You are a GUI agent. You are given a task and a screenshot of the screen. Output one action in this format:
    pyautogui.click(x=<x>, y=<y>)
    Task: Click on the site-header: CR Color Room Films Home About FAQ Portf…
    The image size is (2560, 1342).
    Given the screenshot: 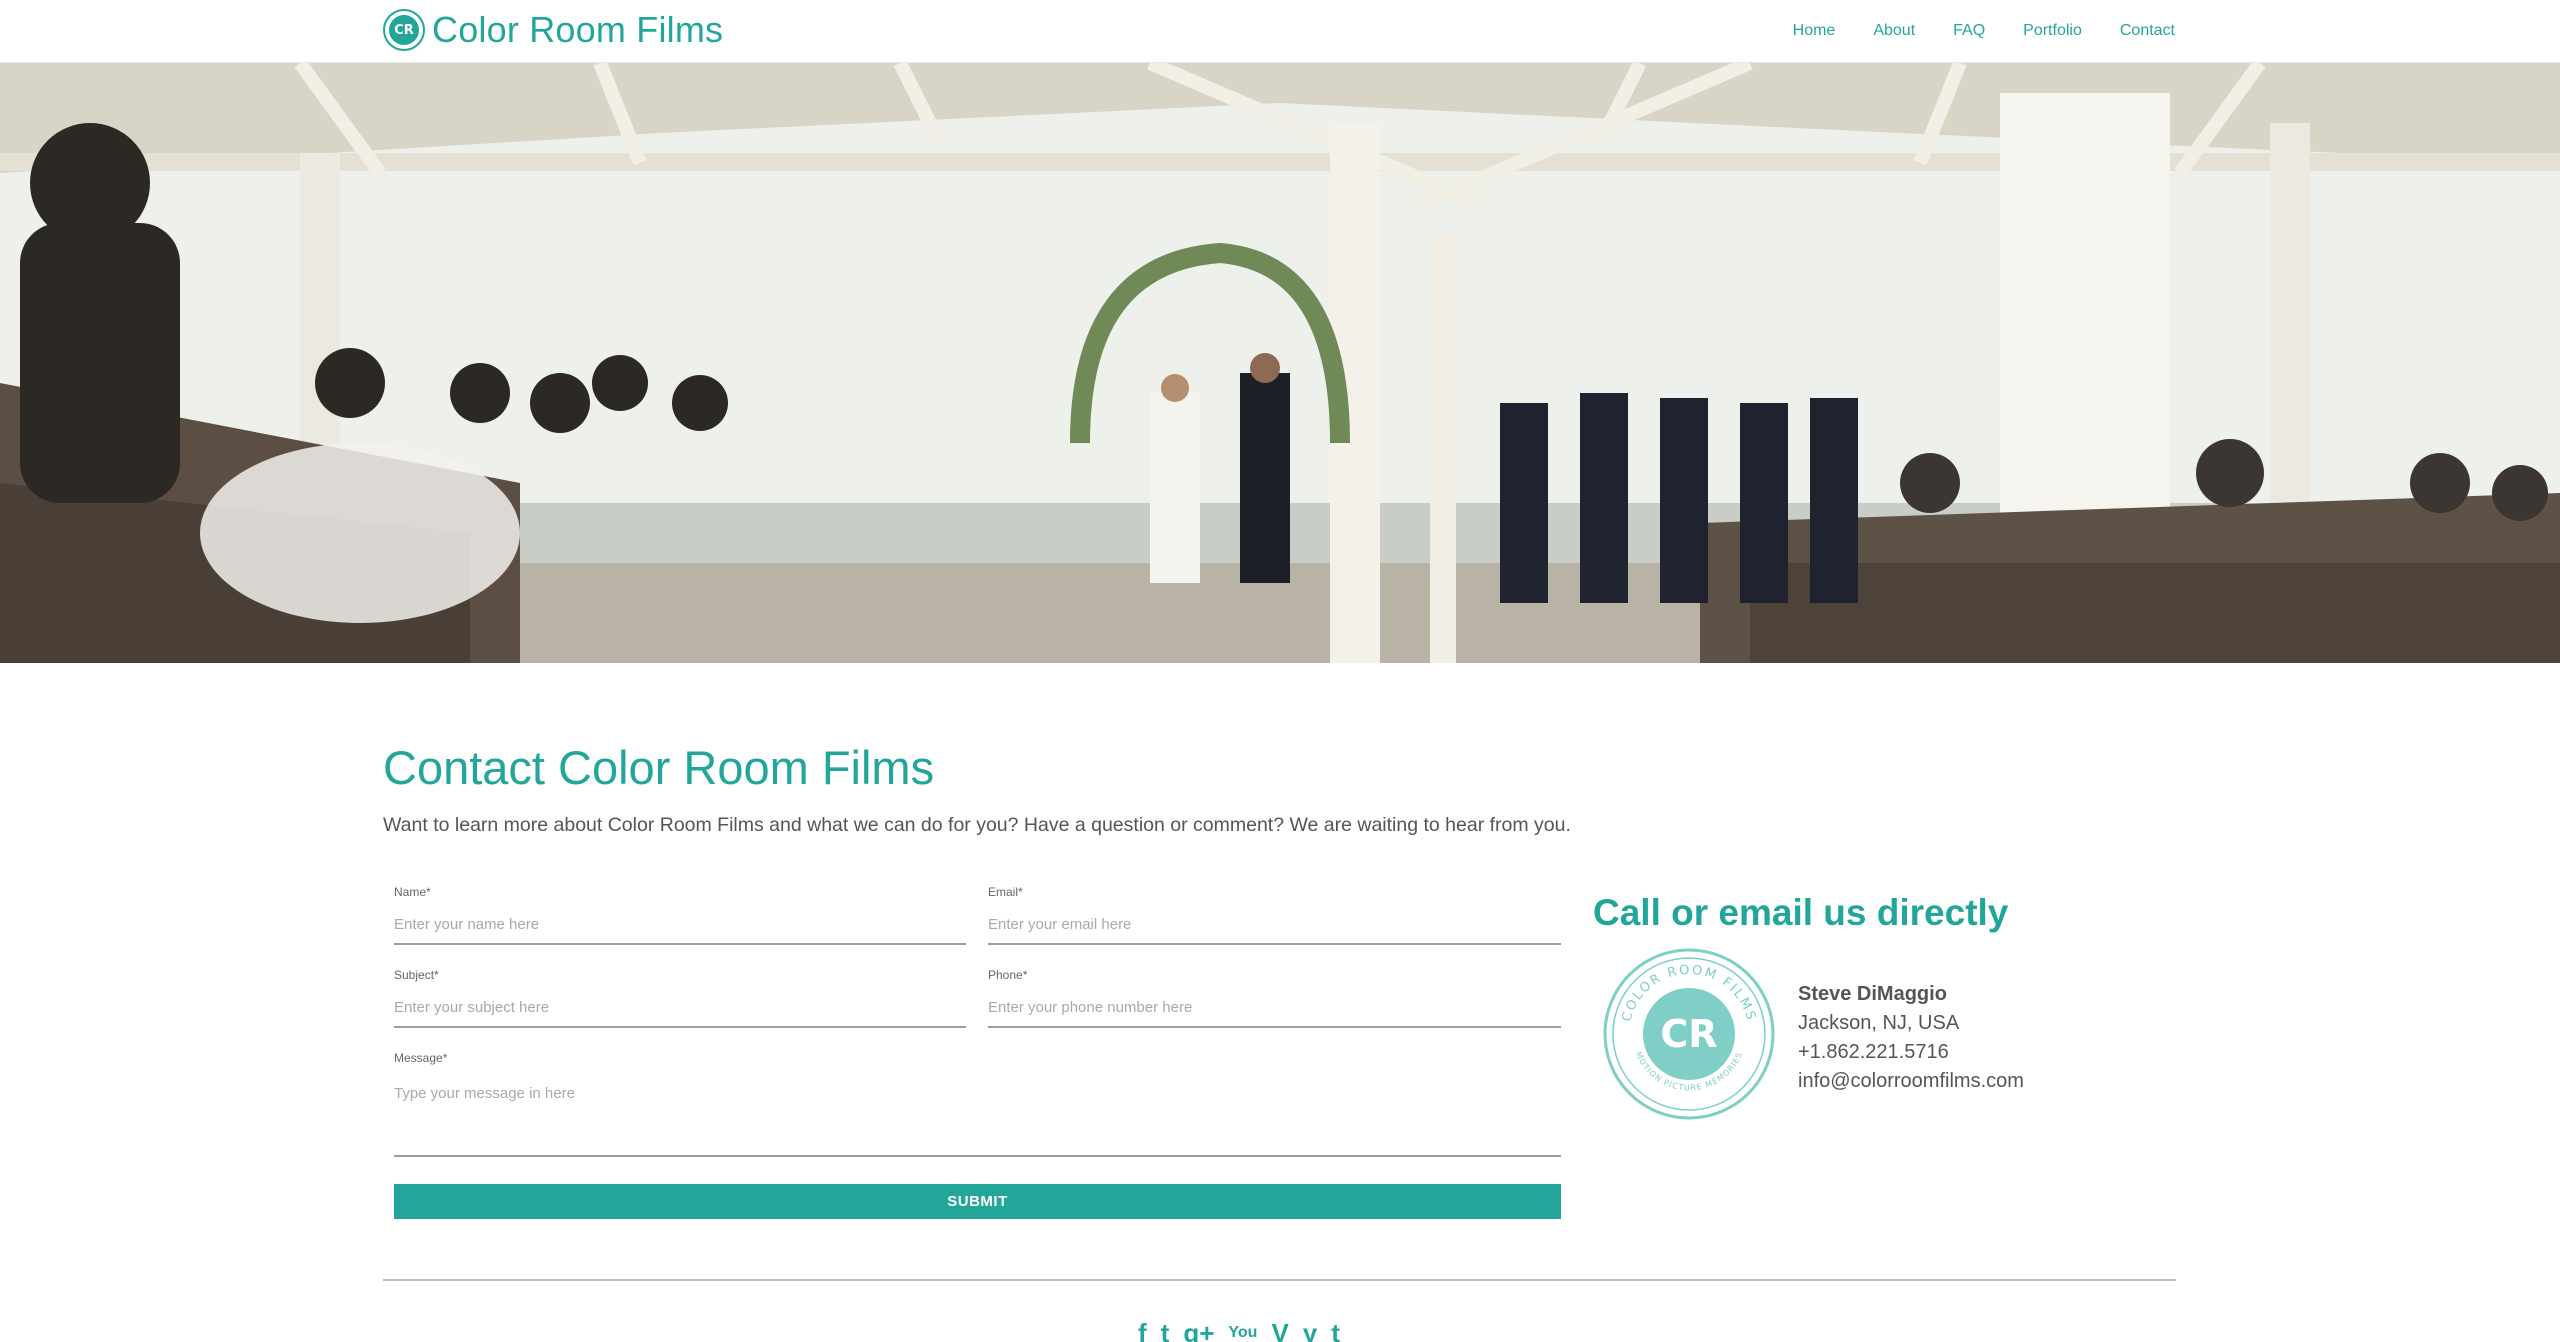 What is the action you would take?
    pyautogui.click(x=1280, y=31)
    